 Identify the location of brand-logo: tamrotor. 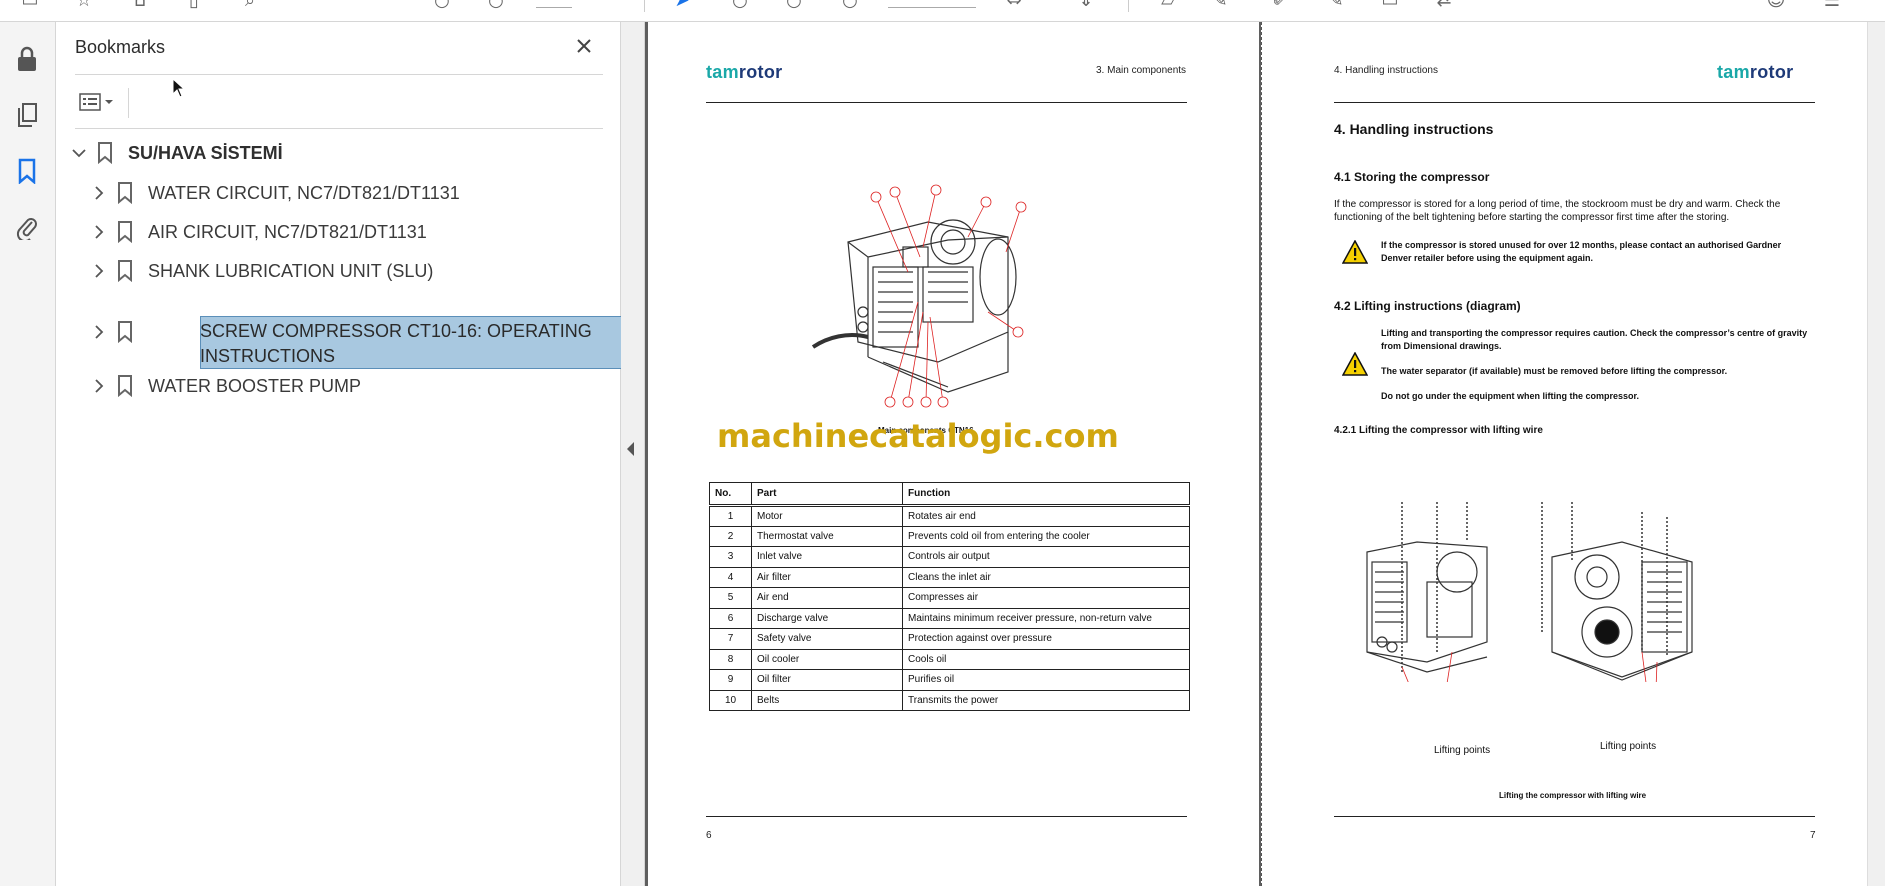
(1755, 72).